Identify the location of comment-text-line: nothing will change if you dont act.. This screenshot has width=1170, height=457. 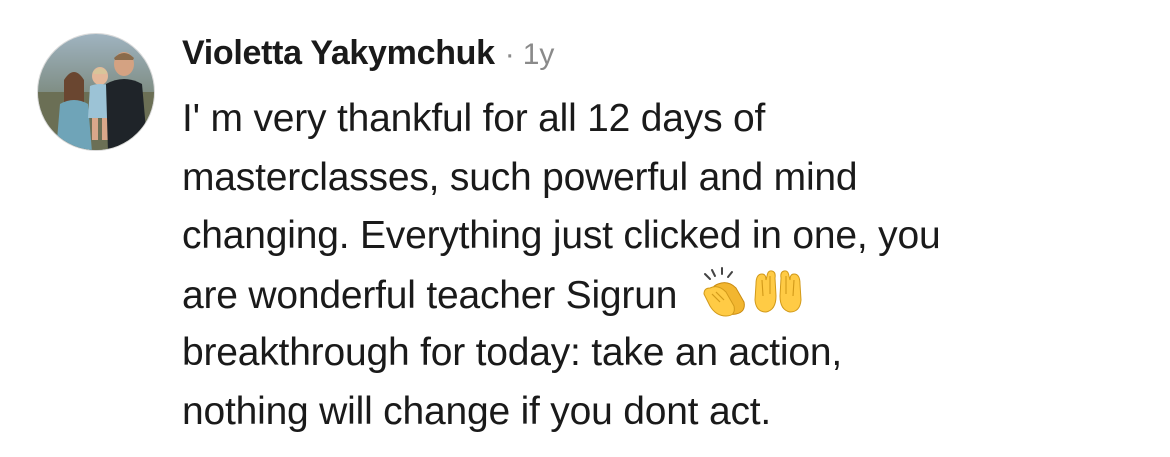
(477, 411).